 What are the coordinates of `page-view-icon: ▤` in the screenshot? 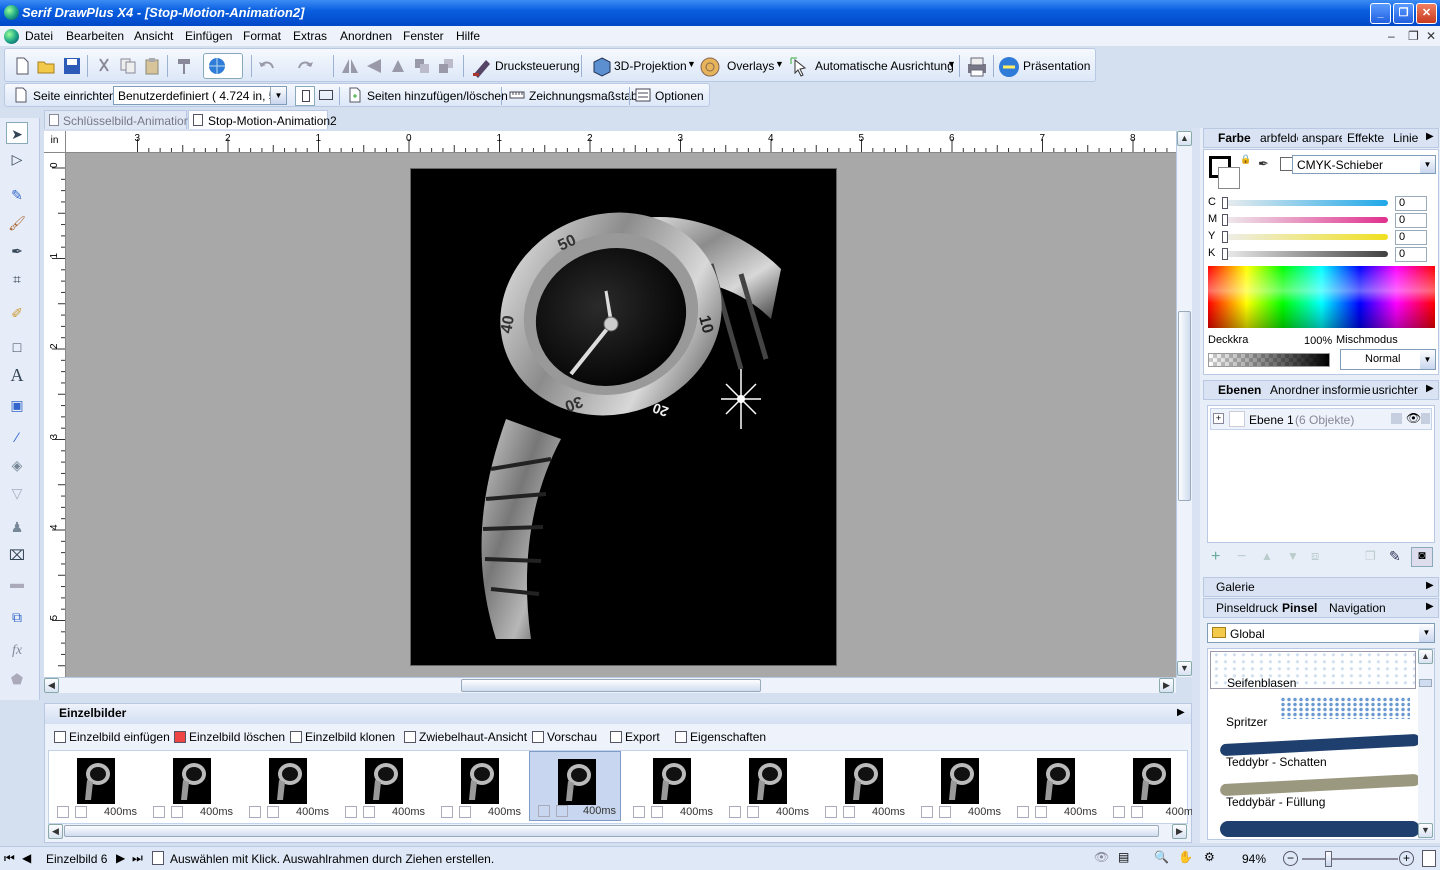 It's located at (1123, 857).